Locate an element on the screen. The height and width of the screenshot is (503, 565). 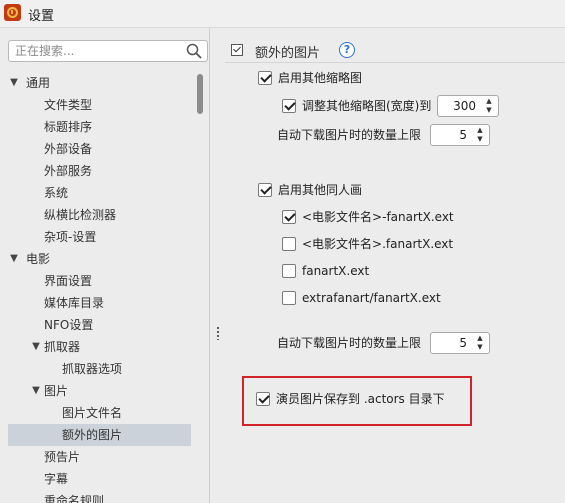
section-collapse-icon is located at coordinates (237, 50).